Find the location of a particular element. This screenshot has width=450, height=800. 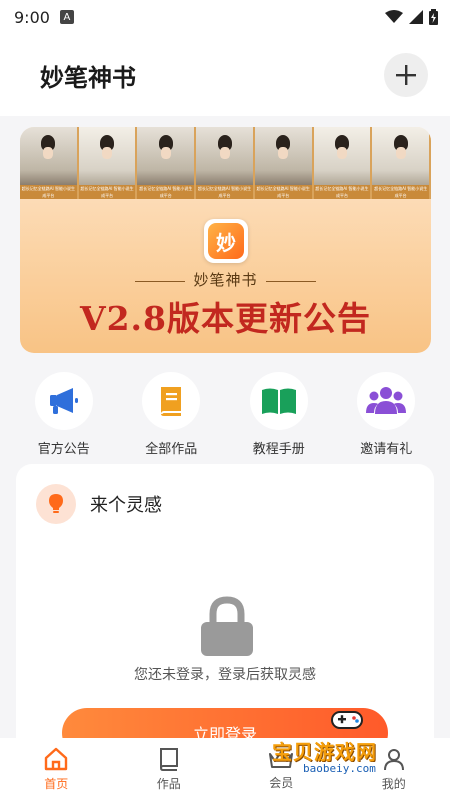

banner-brand: 妙笔神书 is located at coordinates (225, 279).